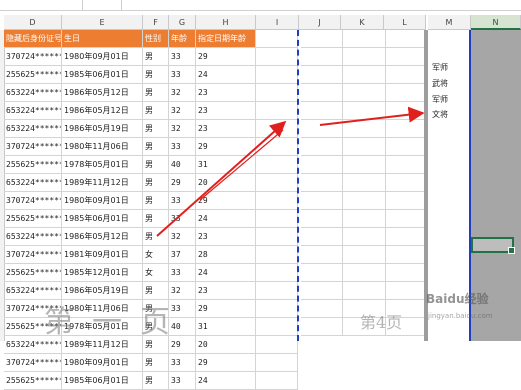 This screenshot has width=521, height=390. I want to click on birthday-cell: 1980年11月06日, so click(102, 147).